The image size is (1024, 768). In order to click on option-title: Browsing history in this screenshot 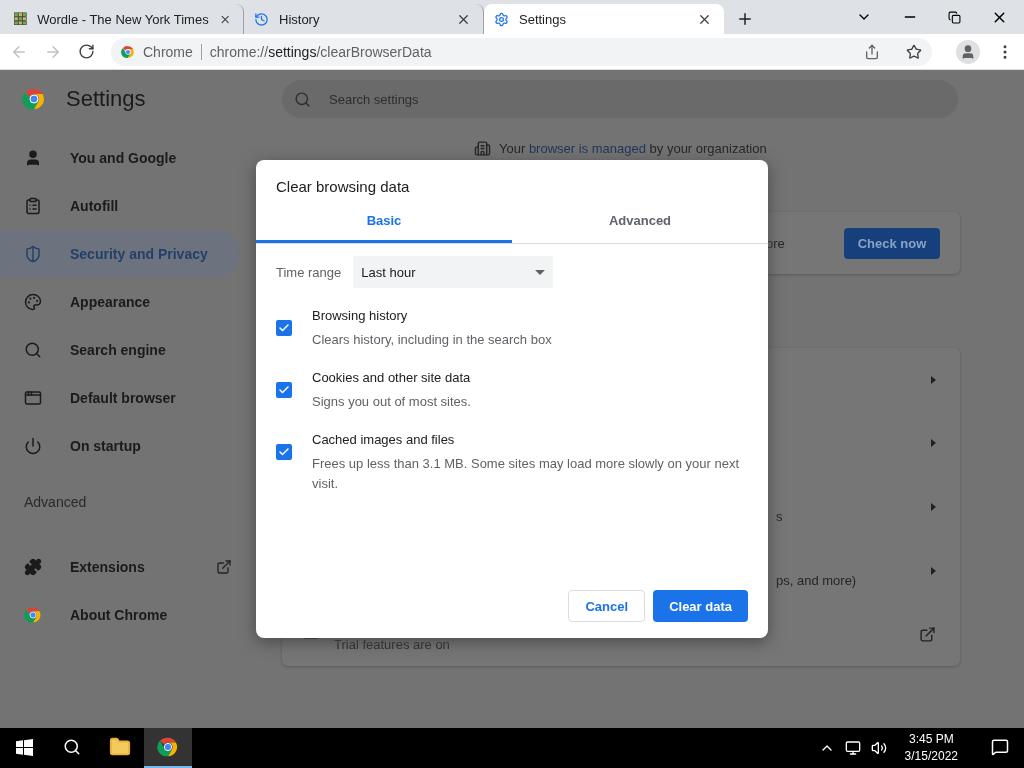, I will do `click(360, 316)`.